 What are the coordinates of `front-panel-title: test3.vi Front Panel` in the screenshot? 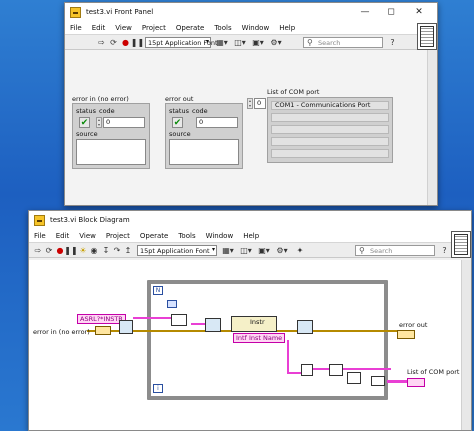 It's located at (120, 12).